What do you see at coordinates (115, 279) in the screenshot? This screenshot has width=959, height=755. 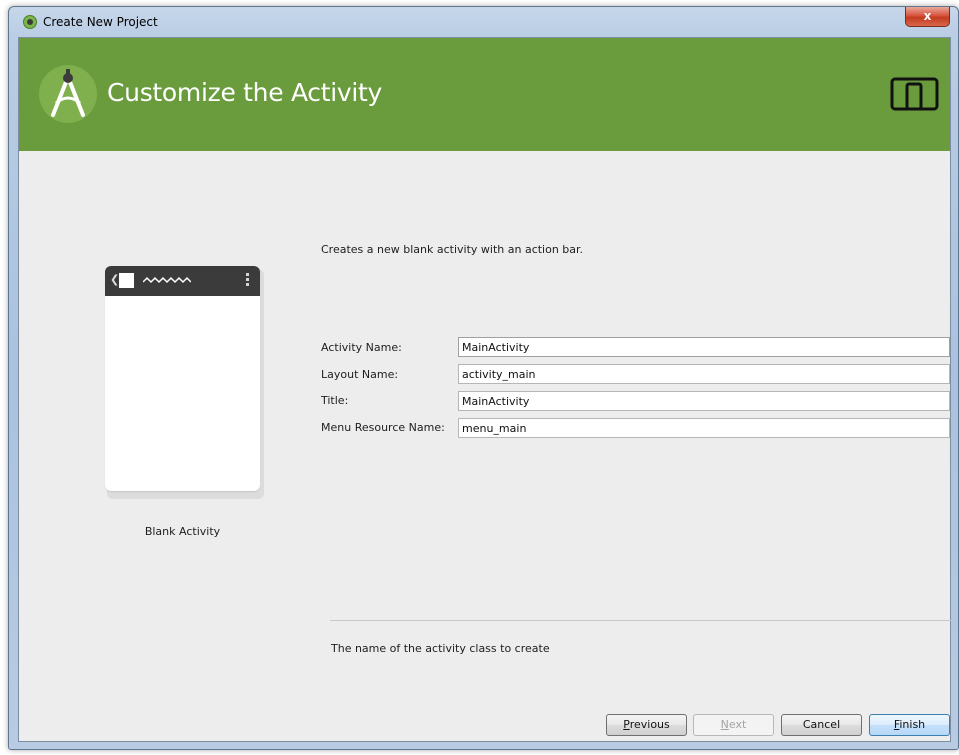 I see `back-chevron-icon: ❮` at bounding box center [115, 279].